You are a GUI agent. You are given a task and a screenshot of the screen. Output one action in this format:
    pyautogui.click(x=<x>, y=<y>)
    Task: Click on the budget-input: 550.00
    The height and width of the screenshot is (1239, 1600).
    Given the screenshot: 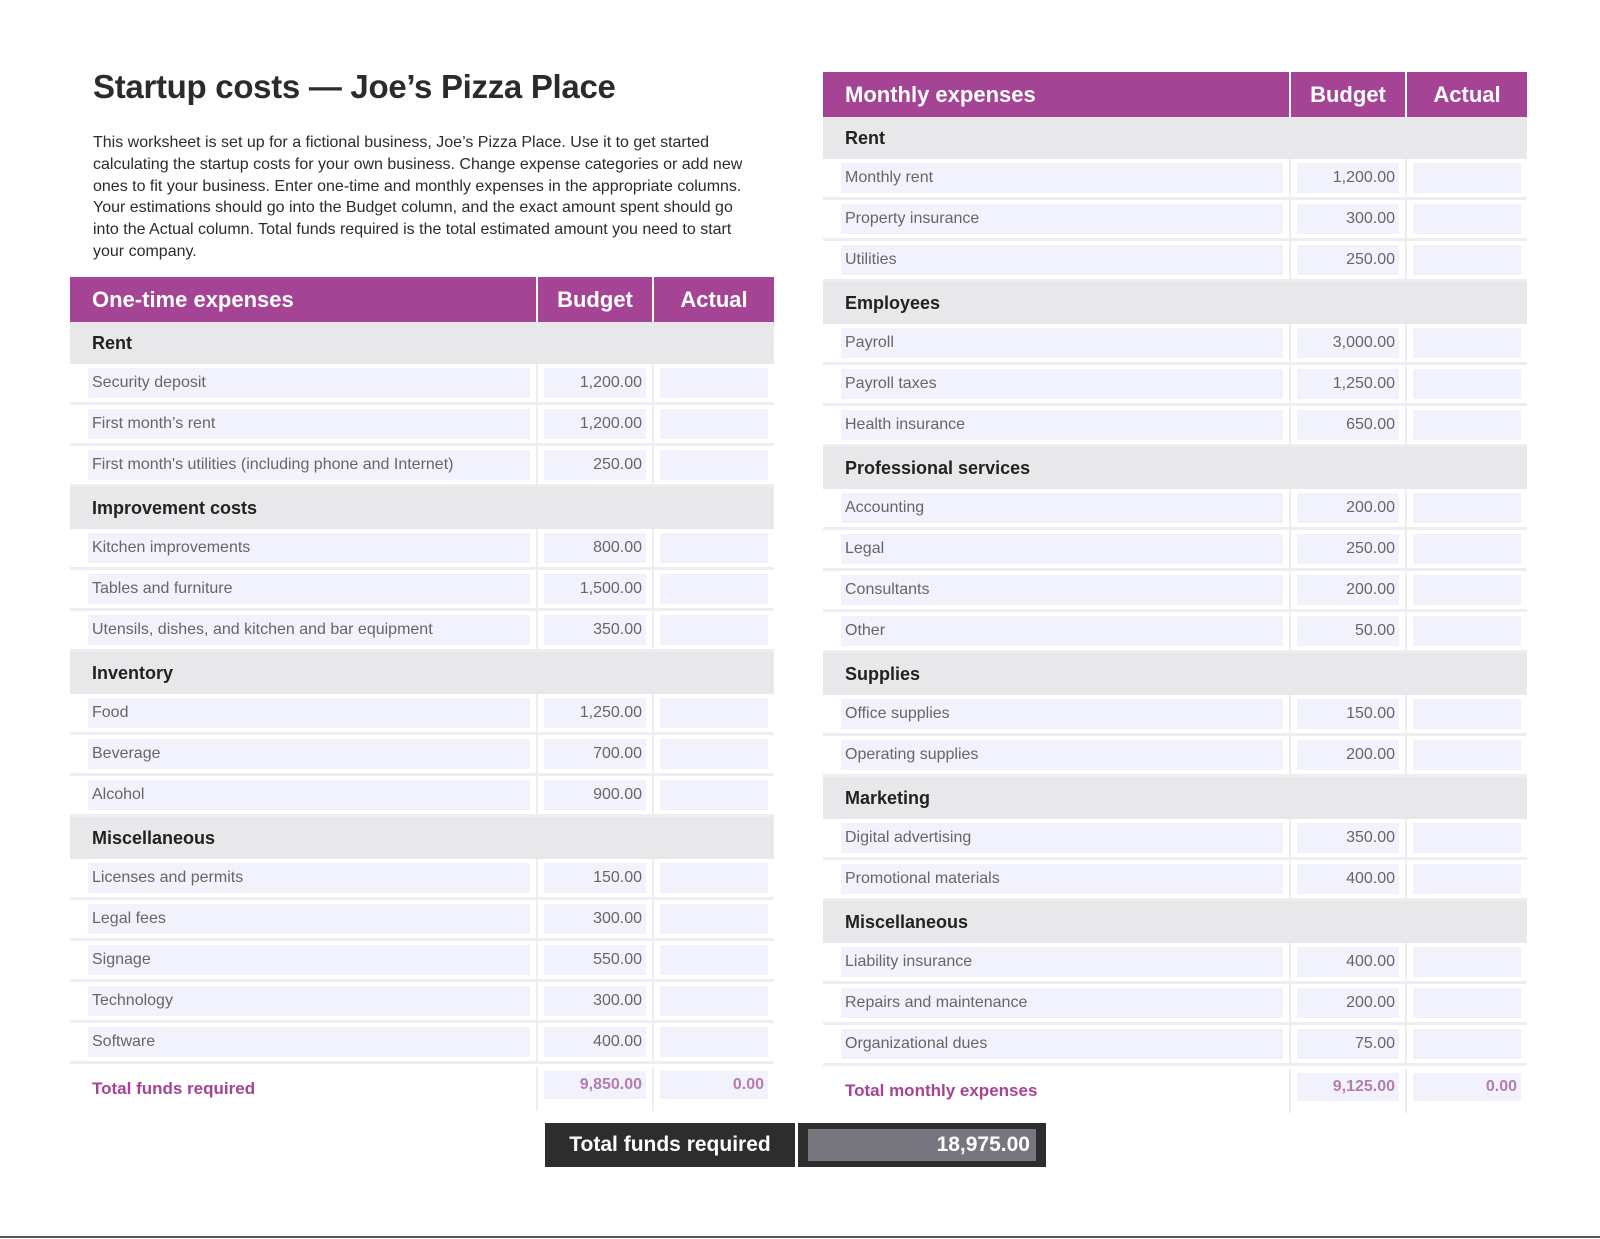 What is the action you would take?
    pyautogui.click(x=595, y=960)
    